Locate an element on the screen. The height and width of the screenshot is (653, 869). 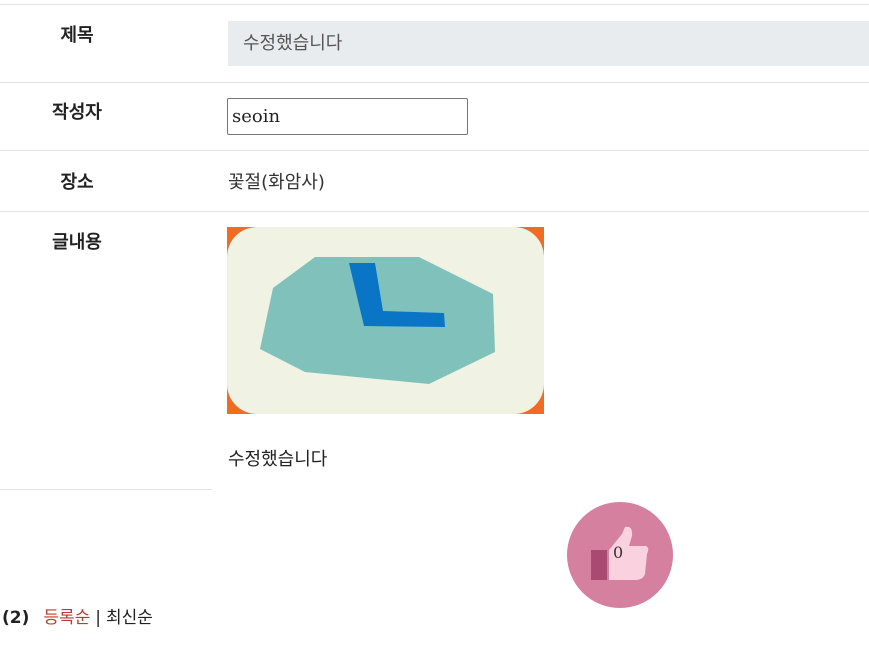
author-label: 작성자 is located at coordinates (77, 112).